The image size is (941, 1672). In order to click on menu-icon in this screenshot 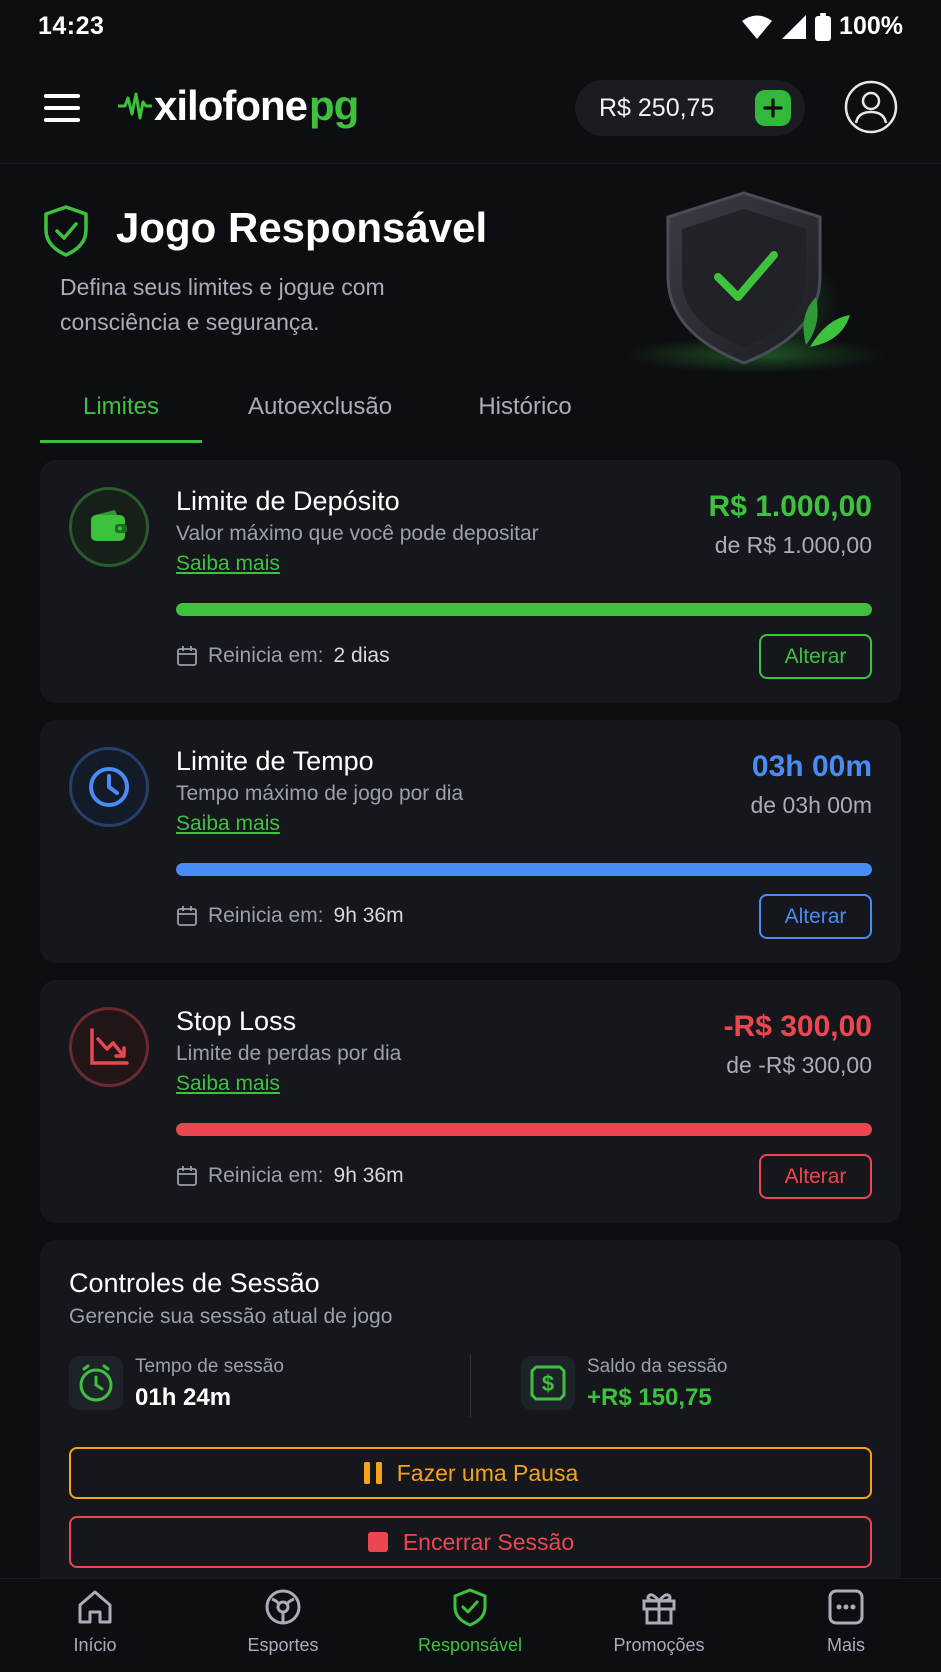, I will do `click(62, 108)`.